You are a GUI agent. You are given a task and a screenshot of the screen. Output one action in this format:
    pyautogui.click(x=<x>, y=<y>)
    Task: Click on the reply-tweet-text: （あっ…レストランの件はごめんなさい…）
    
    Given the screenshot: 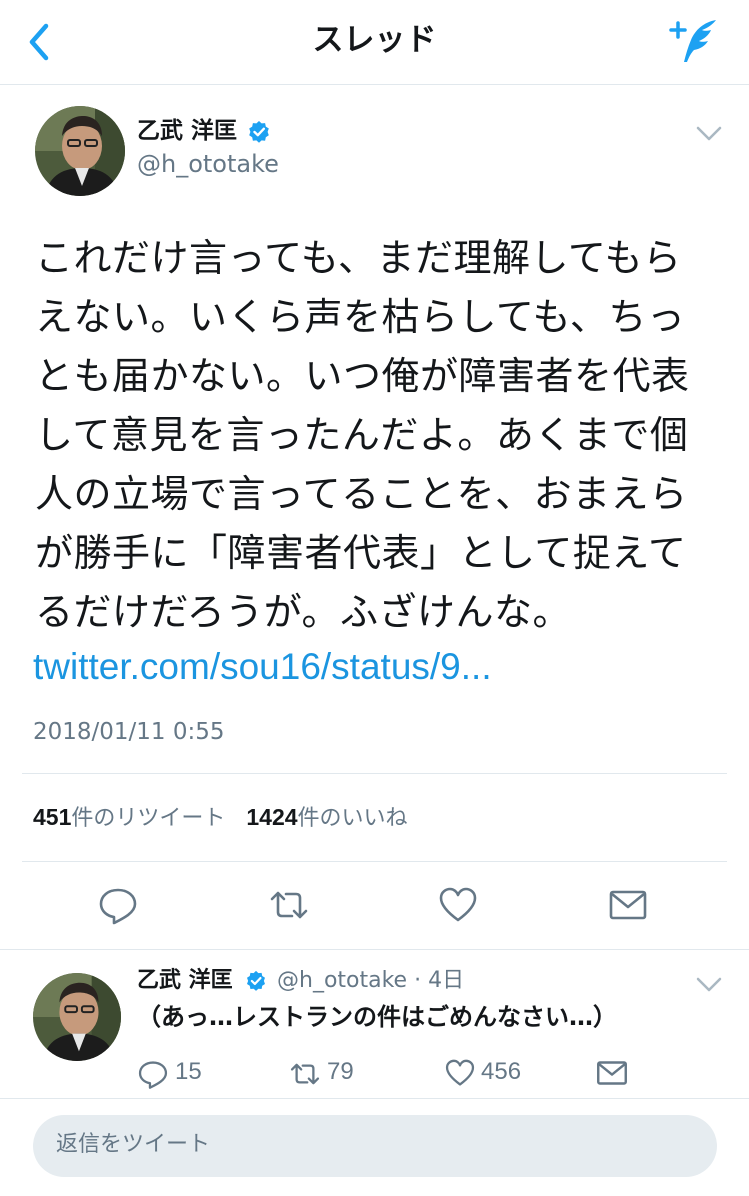 What is the action you would take?
    pyautogui.click(x=377, y=1017)
    